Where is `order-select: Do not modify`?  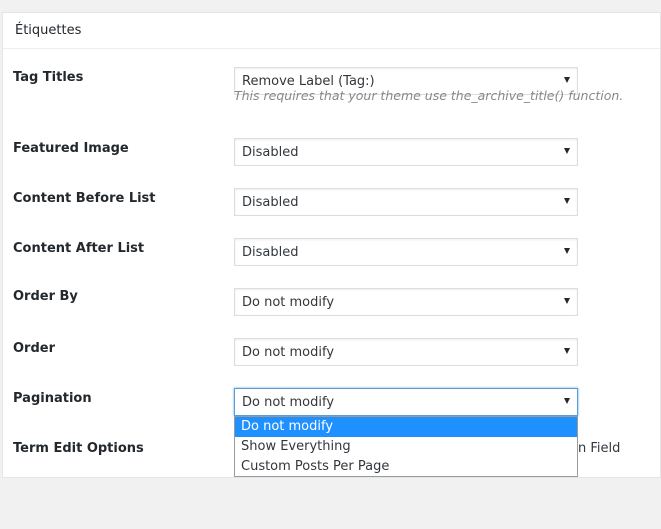
order-select: Do not modify is located at coordinates (406, 352).